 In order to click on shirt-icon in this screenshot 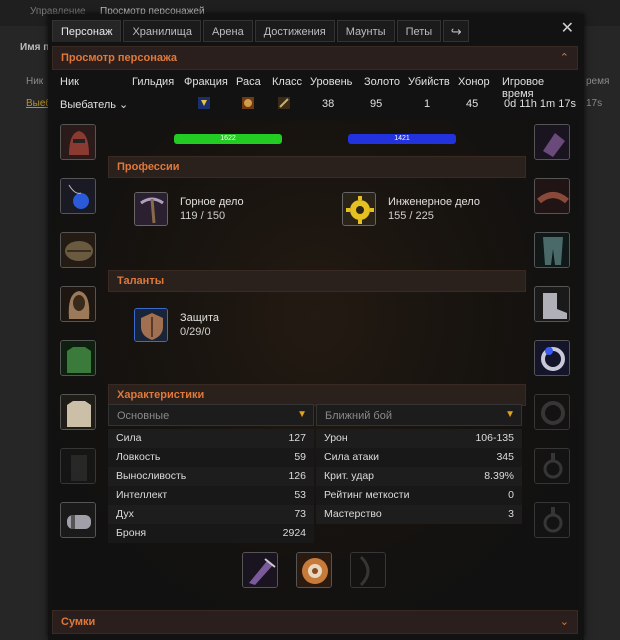, I will do `click(78, 412)`.